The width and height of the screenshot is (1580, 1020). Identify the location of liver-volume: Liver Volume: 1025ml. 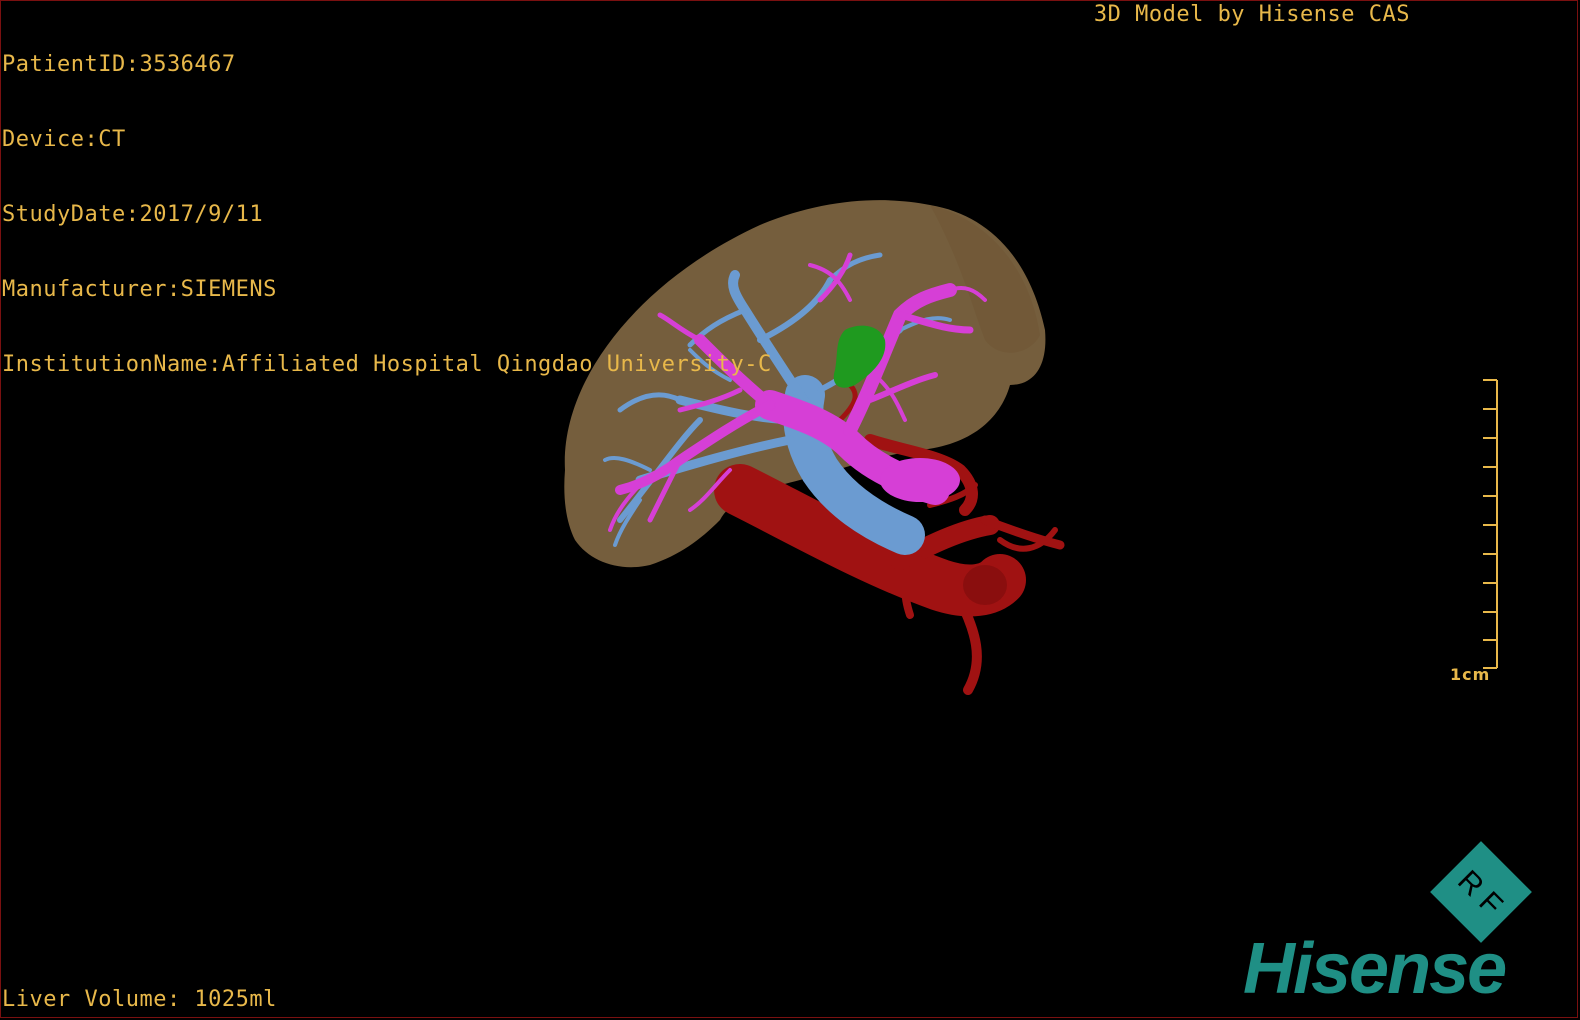
(139, 999).